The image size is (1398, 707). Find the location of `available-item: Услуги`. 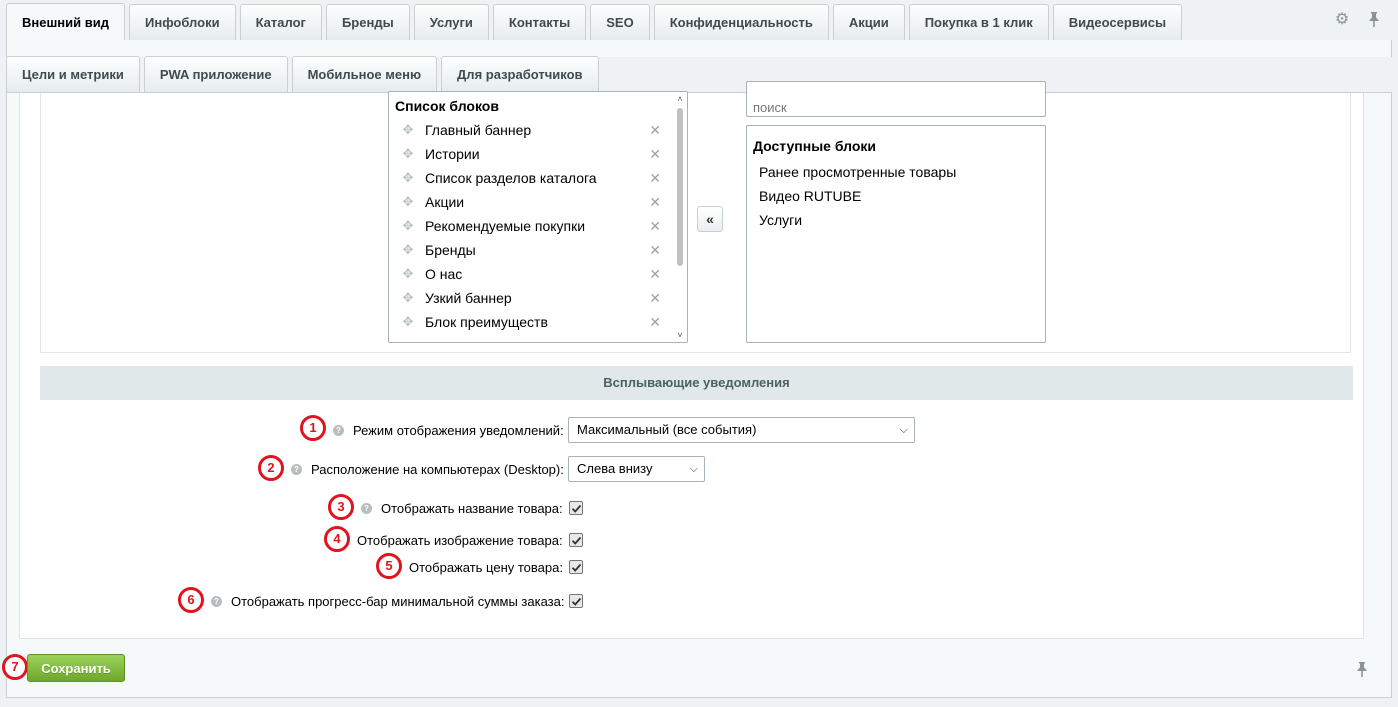

available-item: Услуги is located at coordinates (780, 220).